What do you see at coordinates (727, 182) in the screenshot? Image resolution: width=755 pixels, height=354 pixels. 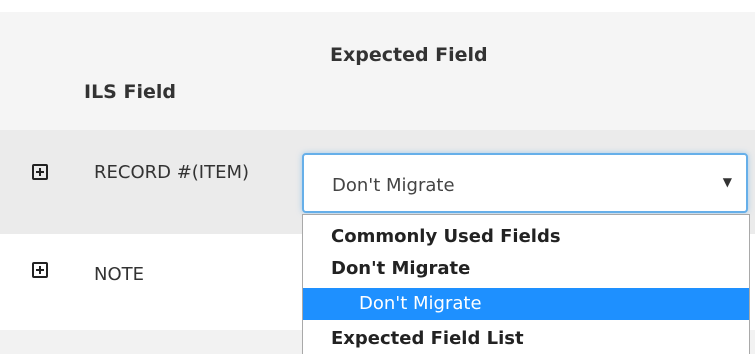 I see `caret-down-icon: ▼` at bounding box center [727, 182].